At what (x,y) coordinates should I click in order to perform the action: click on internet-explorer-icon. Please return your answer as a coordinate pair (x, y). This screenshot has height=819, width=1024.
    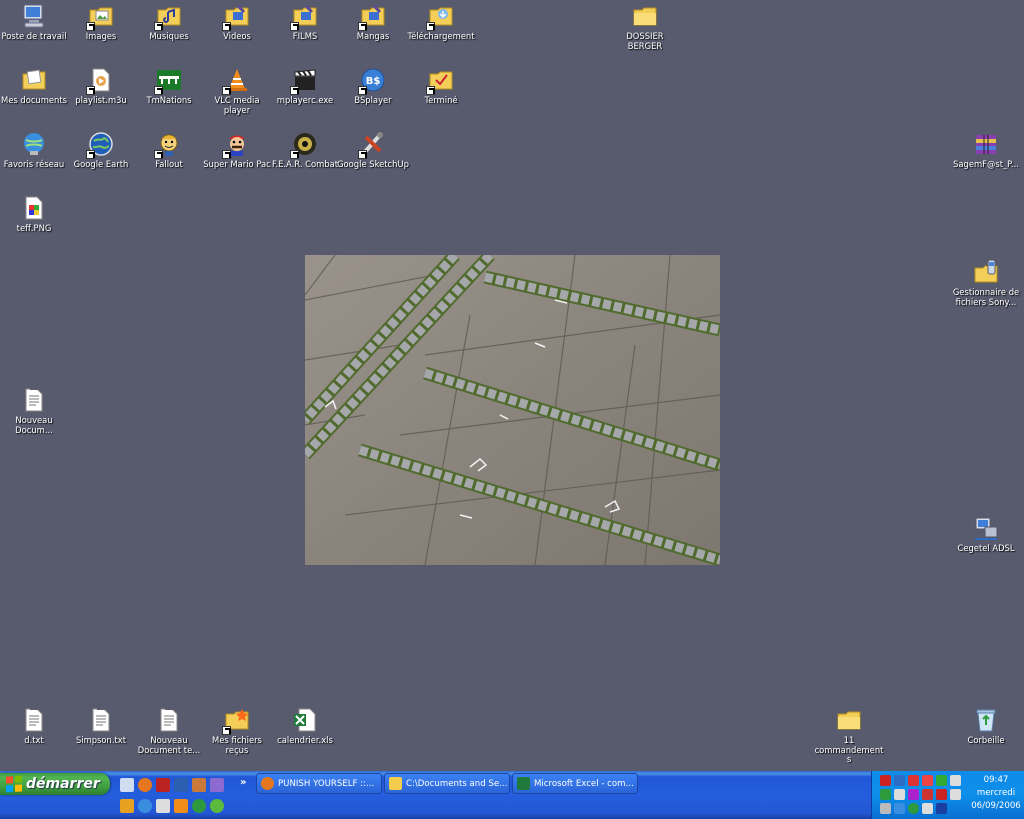
    Looking at the image, I should click on (145, 806).